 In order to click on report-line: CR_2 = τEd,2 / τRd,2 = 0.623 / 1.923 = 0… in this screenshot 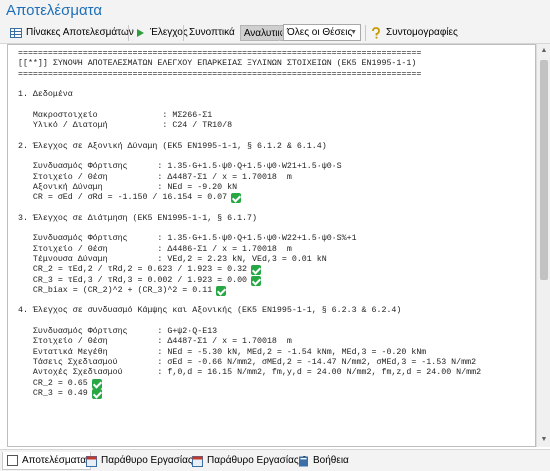, I will do `click(273, 270)`.